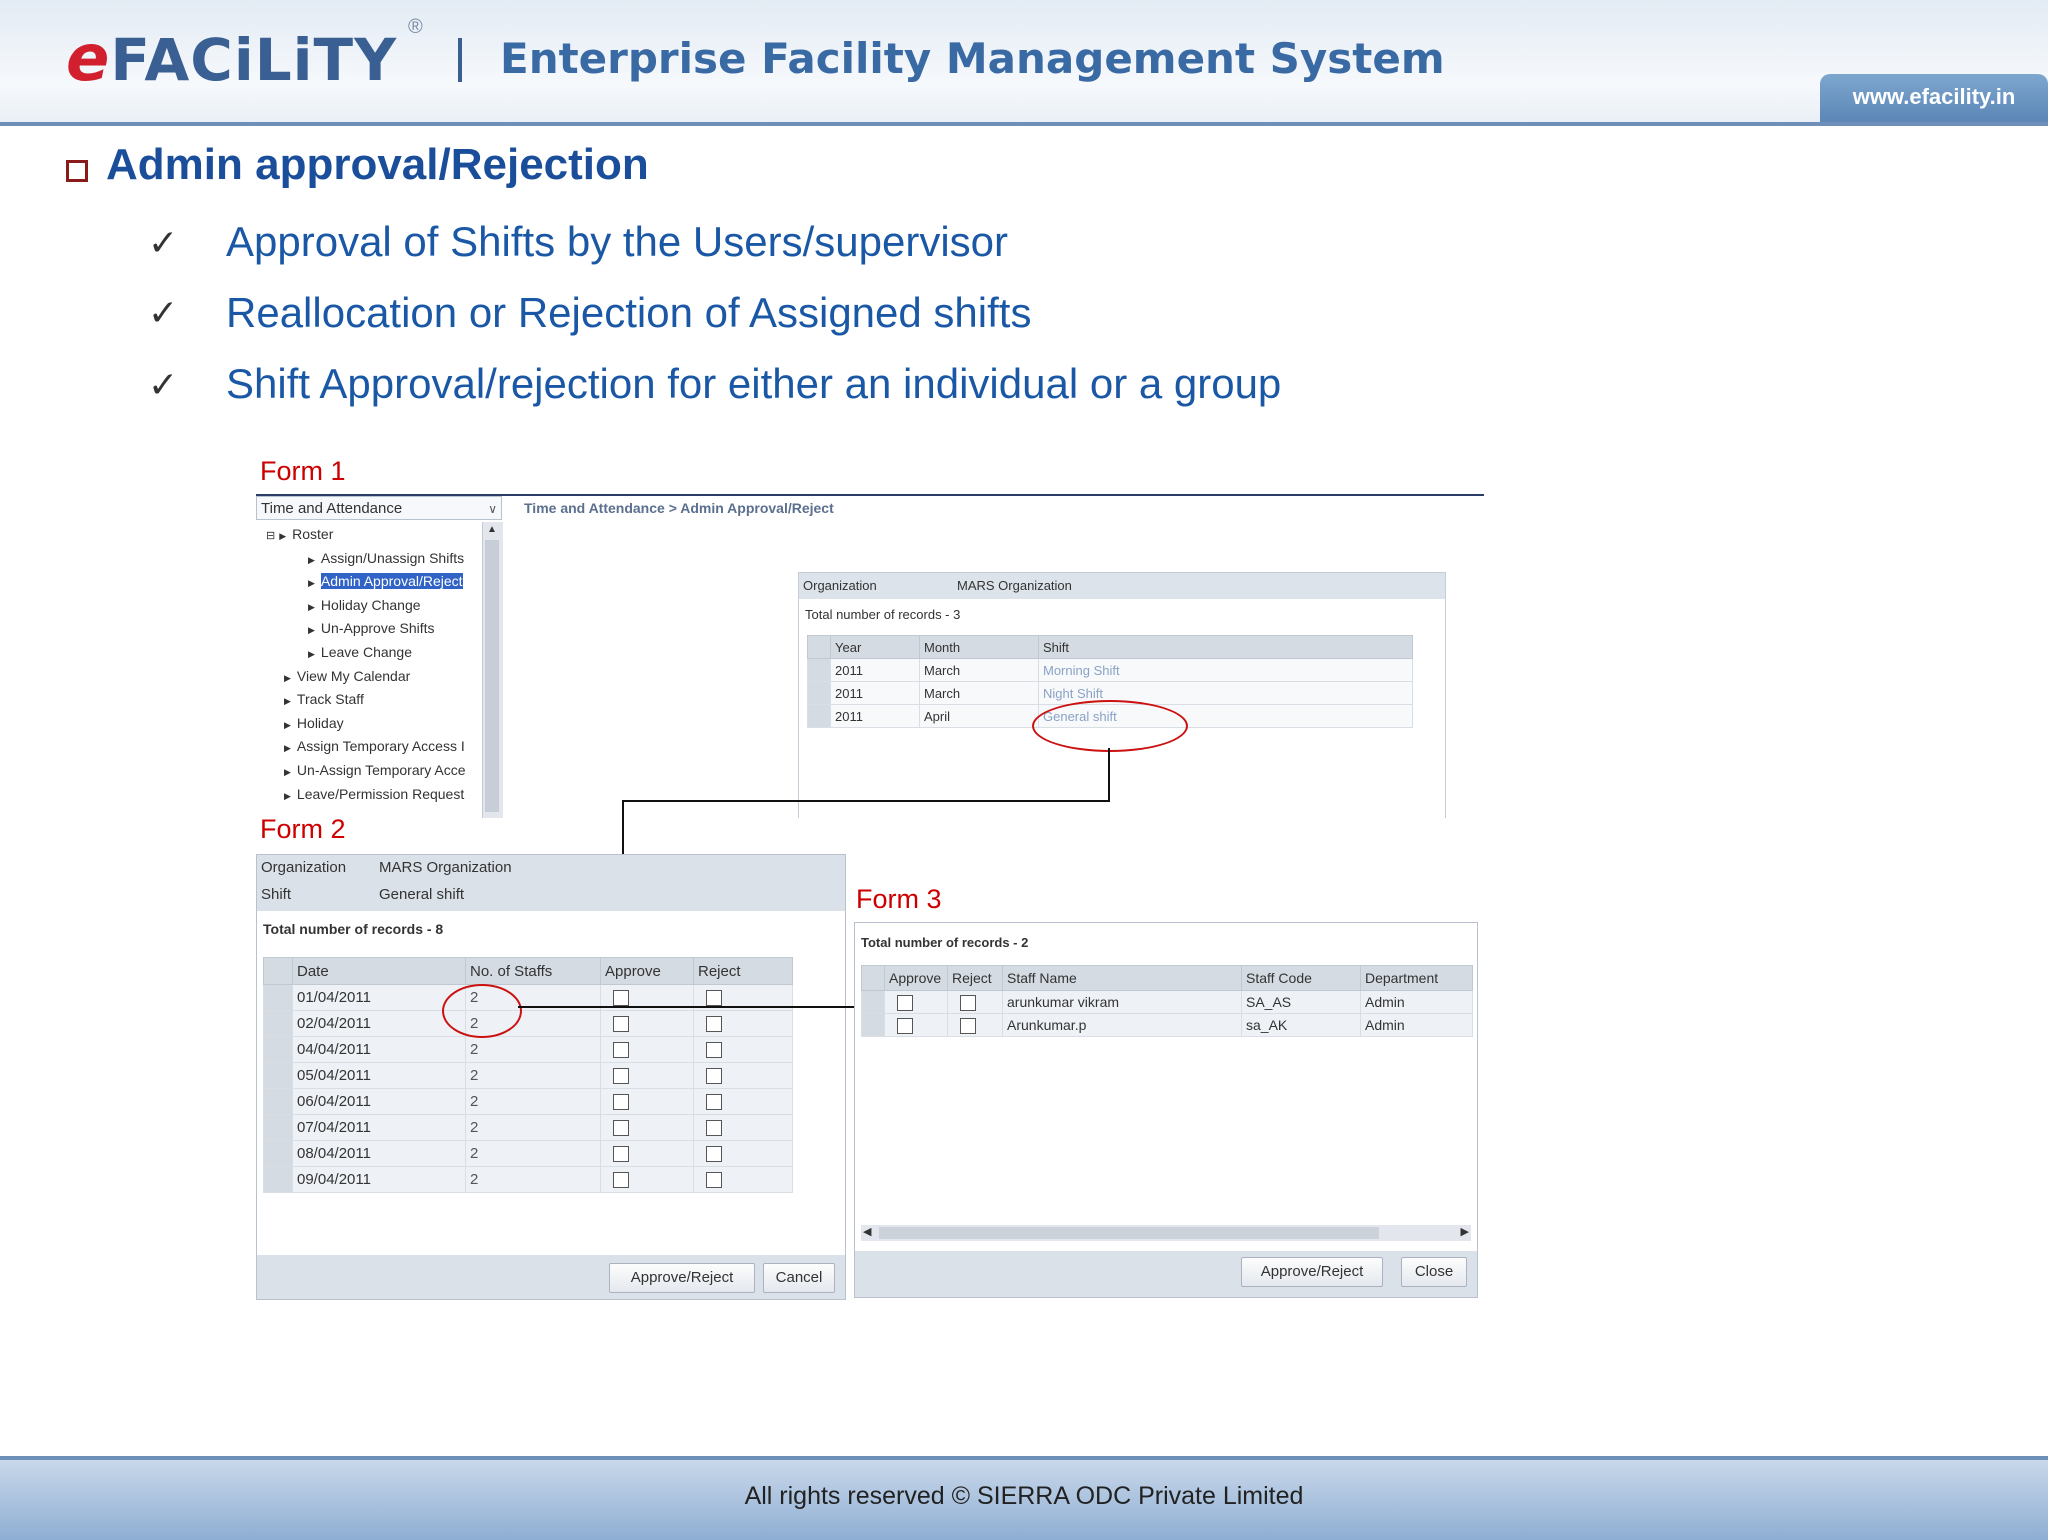  Describe the element at coordinates (163, 242) in the screenshot. I see `checkmark-icon: ✓` at that location.